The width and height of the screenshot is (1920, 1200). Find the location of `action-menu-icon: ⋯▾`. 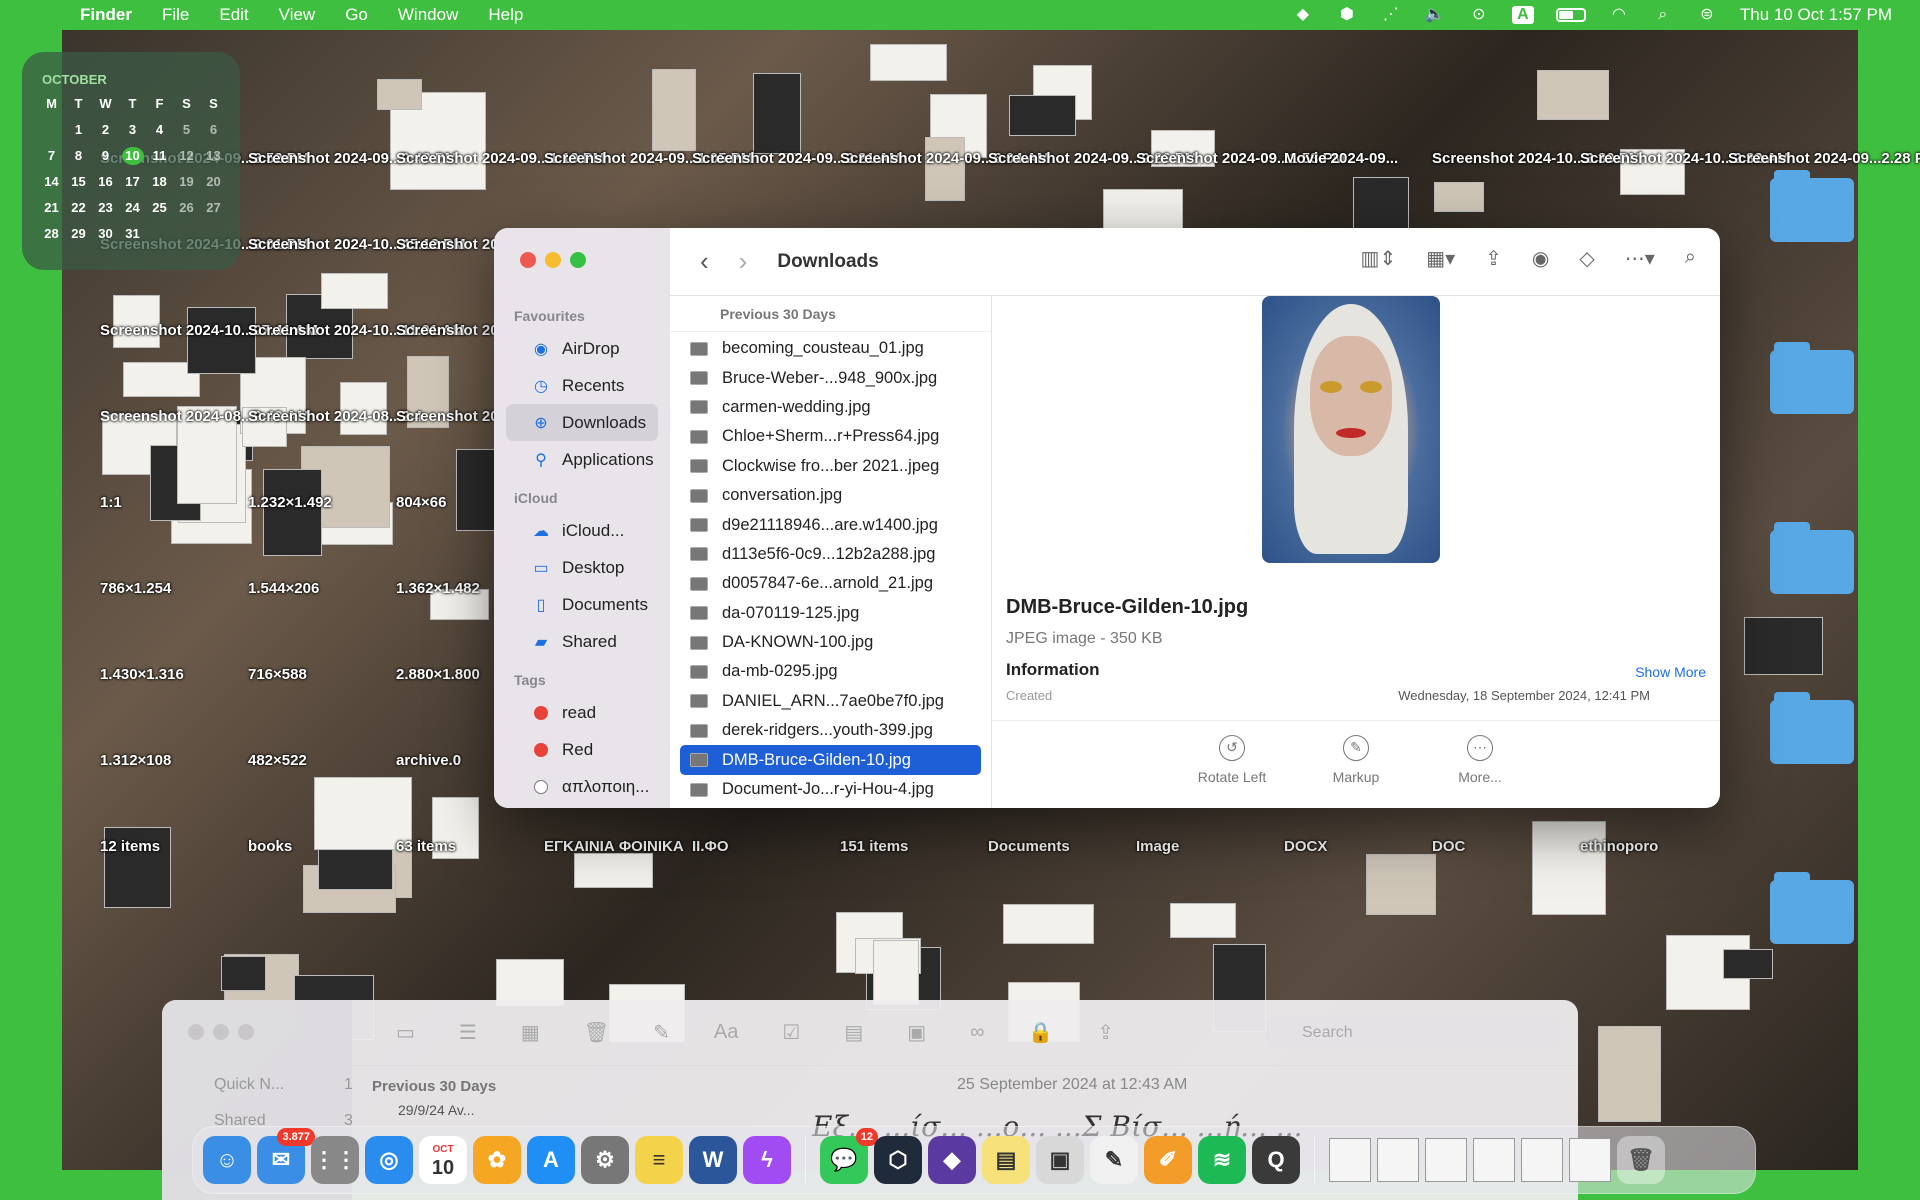

action-menu-icon: ⋯▾ is located at coordinates (1640, 258).